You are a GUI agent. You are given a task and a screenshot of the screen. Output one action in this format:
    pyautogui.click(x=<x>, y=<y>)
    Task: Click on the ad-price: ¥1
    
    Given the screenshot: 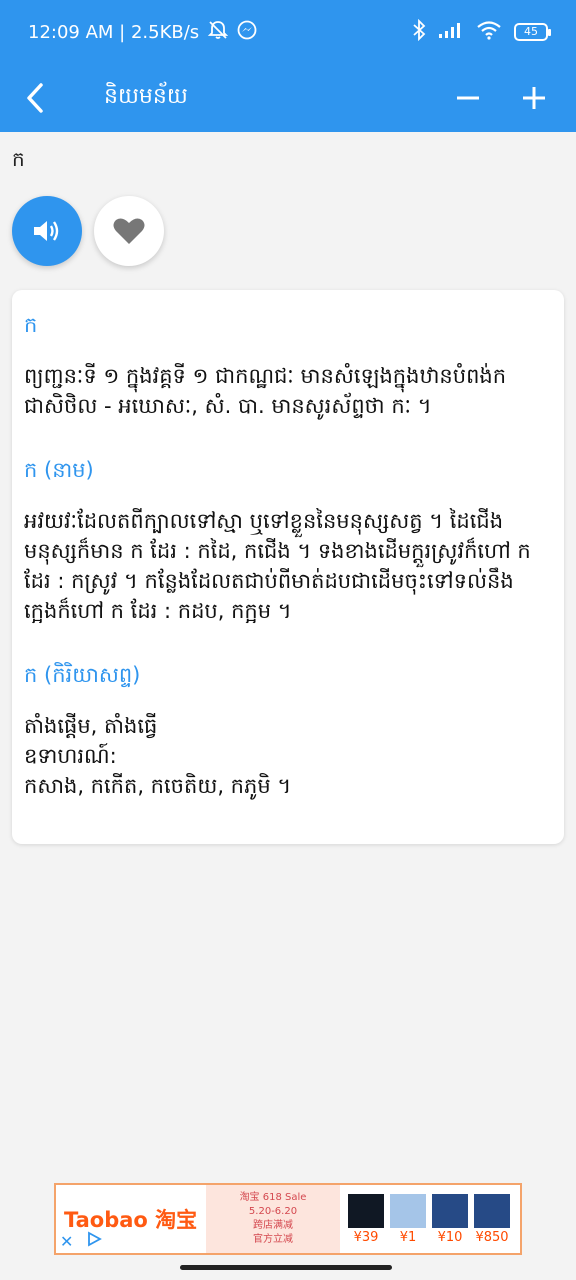 What is the action you would take?
    pyautogui.click(x=408, y=1237)
    